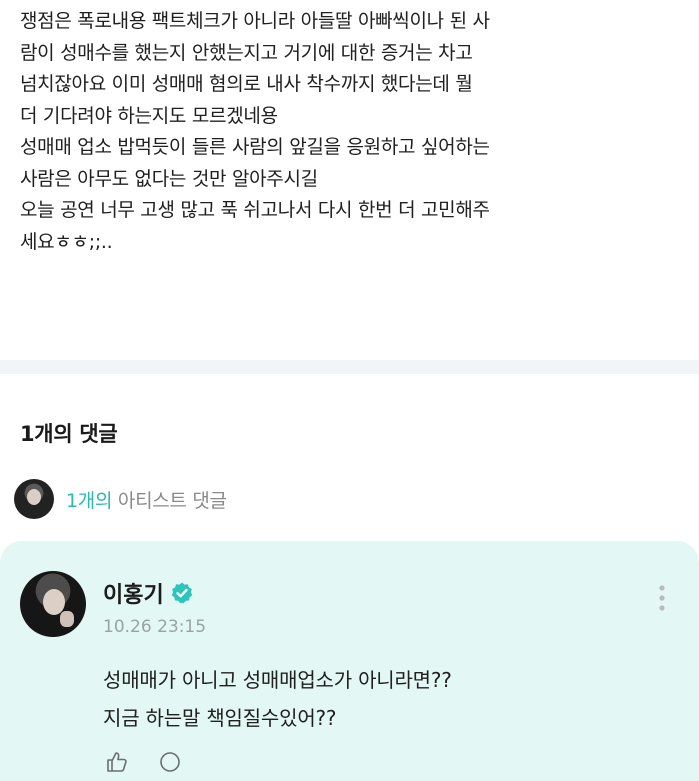  Describe the element at coordinates (170, 762) in the screenshot. I see `reply-icon` at that location.